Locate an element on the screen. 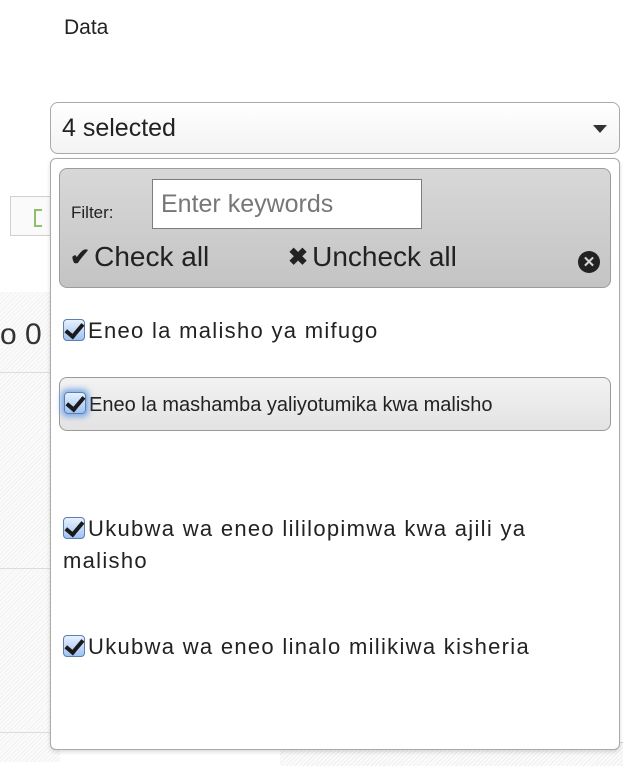 The height and width of the screenshot is (766, 623). background-partial-text: o 0 is located at coordinates (21, 334).